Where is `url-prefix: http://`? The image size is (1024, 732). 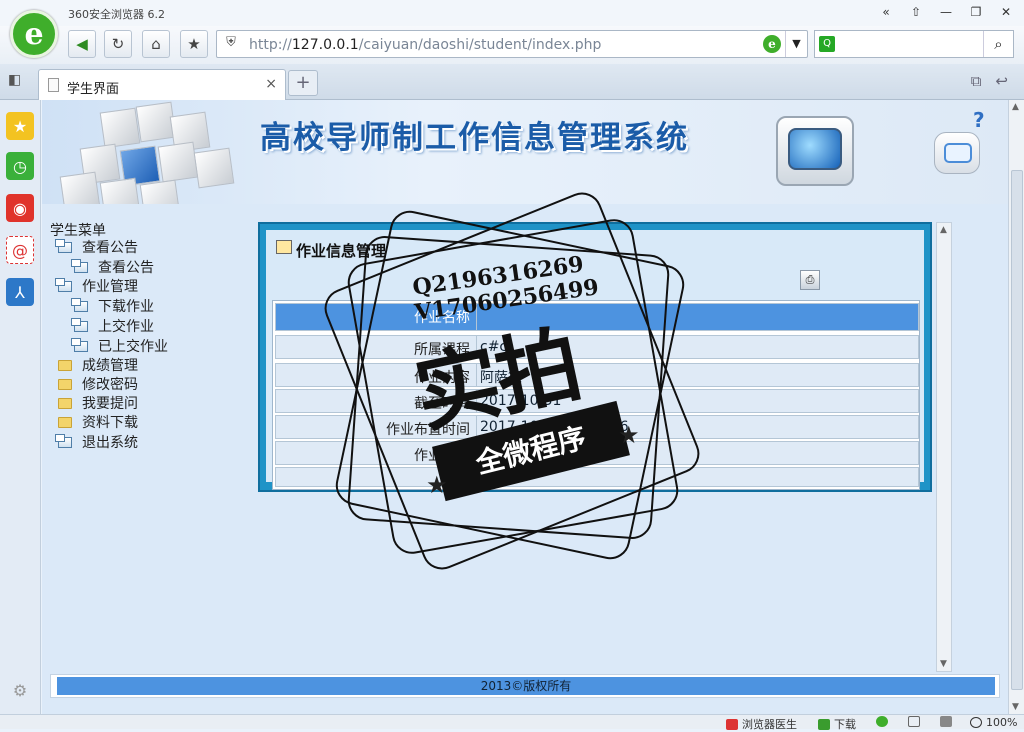
url-prefix: http:// is located at coordinates (270, 45).